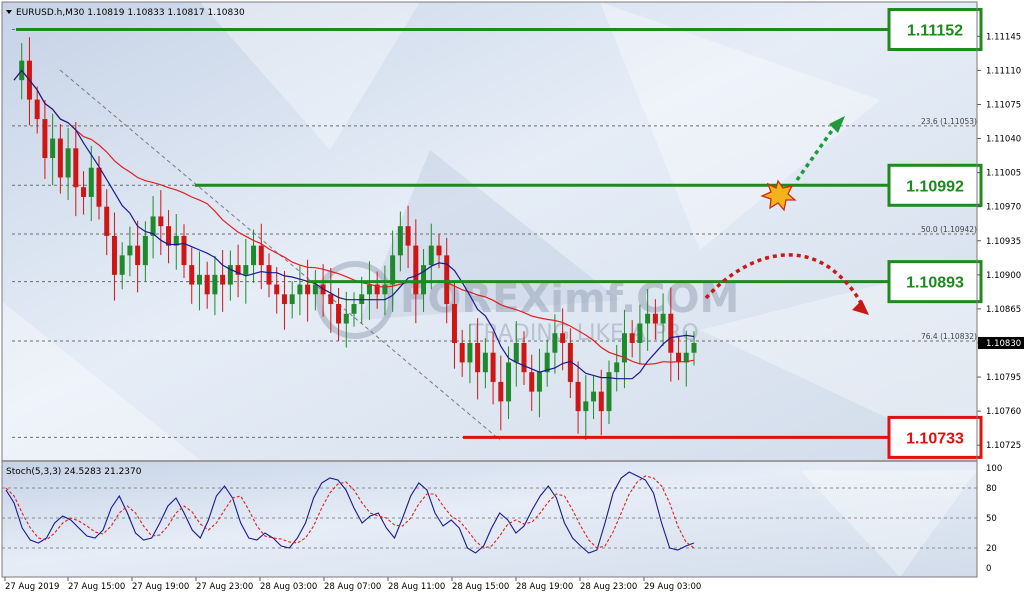  Describe the element at coordinates (1003, 446) in the screenshot. I see `price-tick-label: 1.10725` at that location.